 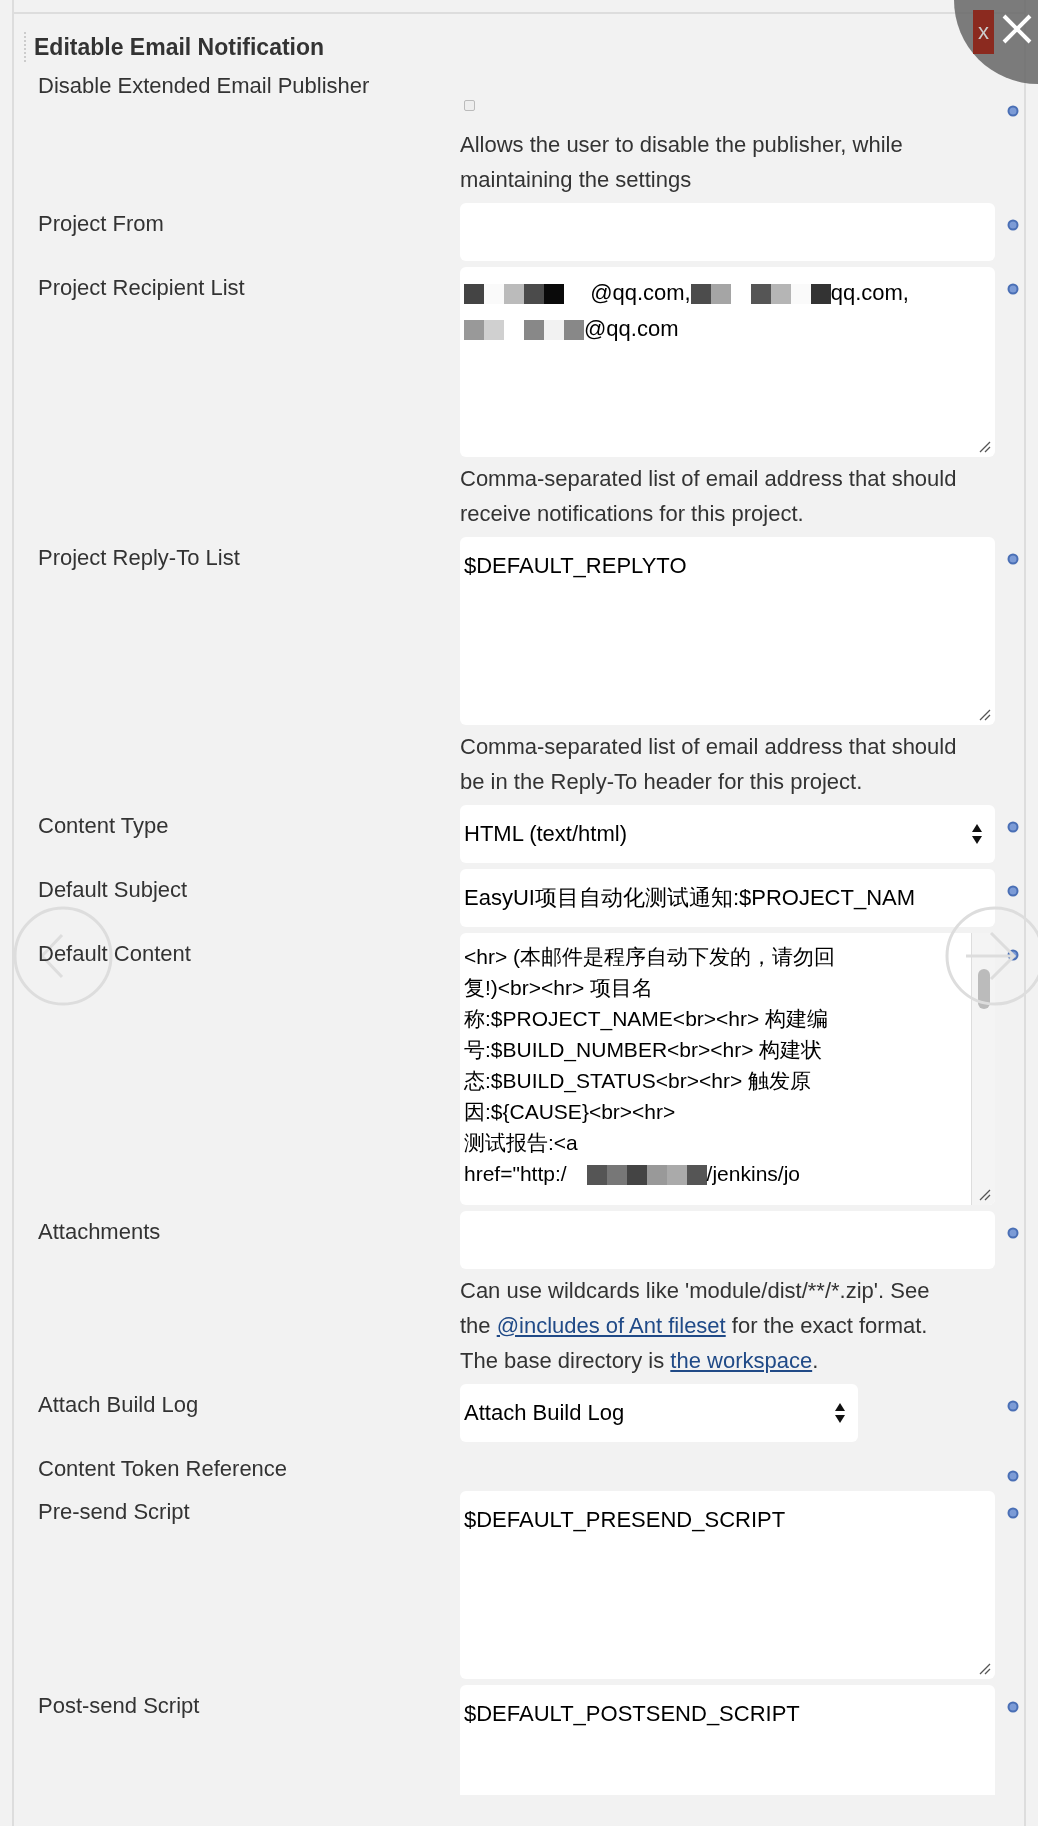 What do you see at coordinates (709, 764) in the screenshot?
I see `help-text: Comma-separated list of email address that should be in the Reply-To header for this project.` at bounding box center [709, 764].